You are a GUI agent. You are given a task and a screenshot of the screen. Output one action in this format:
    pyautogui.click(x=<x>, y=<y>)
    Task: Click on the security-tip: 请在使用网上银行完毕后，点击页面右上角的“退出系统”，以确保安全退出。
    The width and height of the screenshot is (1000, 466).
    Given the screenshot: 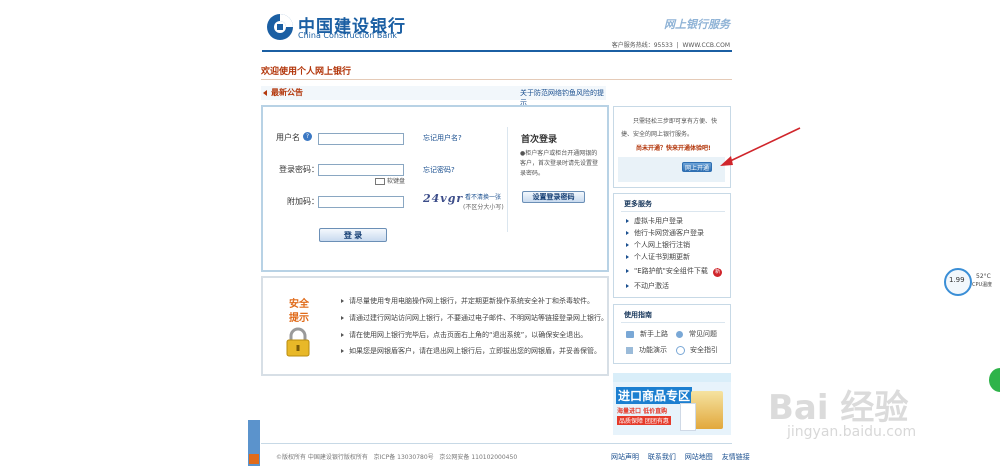 What is the action you would take?
    pyautogui.click(x=464, y=335)
    